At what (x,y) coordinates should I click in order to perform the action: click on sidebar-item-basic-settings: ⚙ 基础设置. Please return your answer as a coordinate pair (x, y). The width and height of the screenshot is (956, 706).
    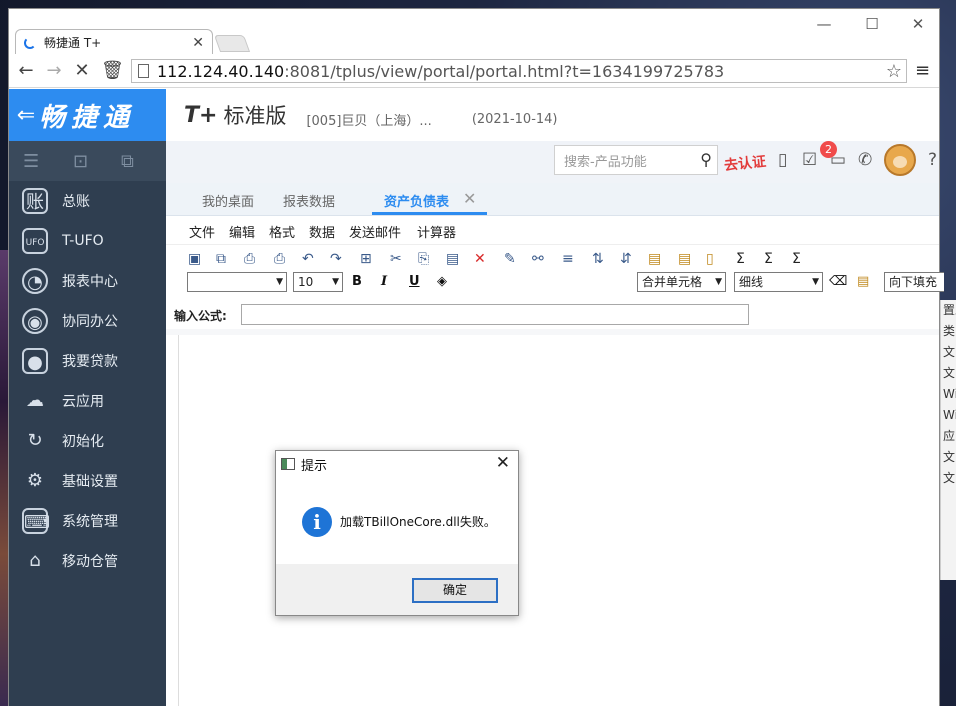
    Looking at the image, I should click on (87, 481).